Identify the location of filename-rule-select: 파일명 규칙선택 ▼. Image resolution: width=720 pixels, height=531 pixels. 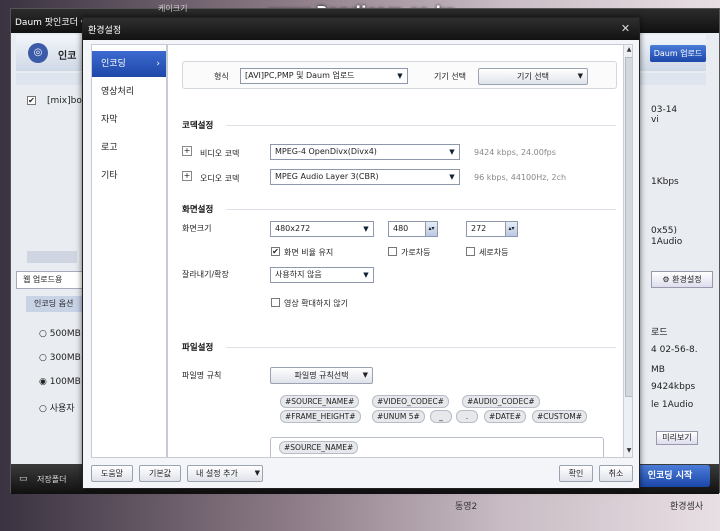
(321, 375).